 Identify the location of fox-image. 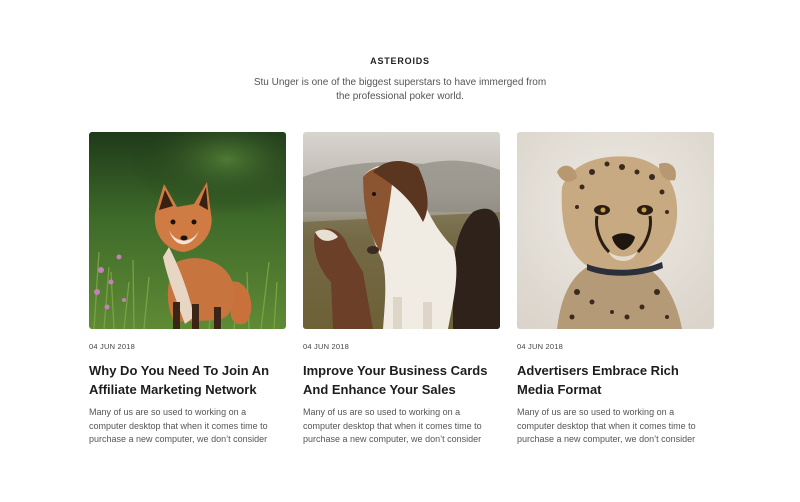
(187, 230).